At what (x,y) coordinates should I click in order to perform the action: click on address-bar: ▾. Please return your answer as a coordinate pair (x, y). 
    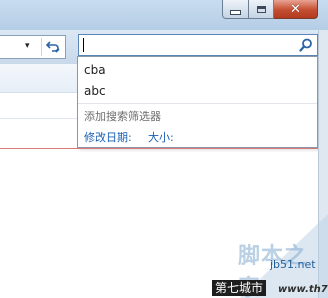
    Looking at the image, I should click on (33, 47).